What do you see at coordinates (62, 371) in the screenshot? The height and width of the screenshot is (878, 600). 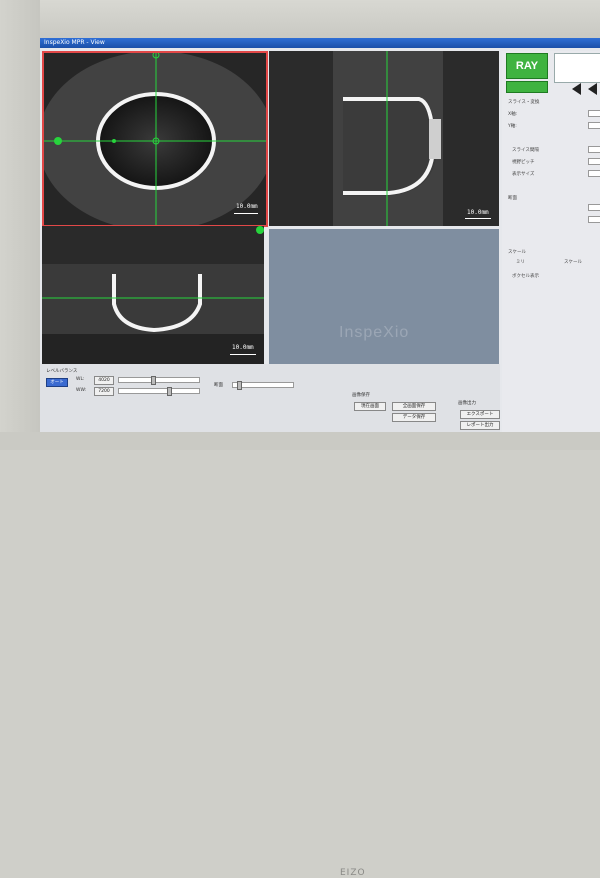 I see `level-balance-label: レベルバランス` at bounding box center [62, 371].